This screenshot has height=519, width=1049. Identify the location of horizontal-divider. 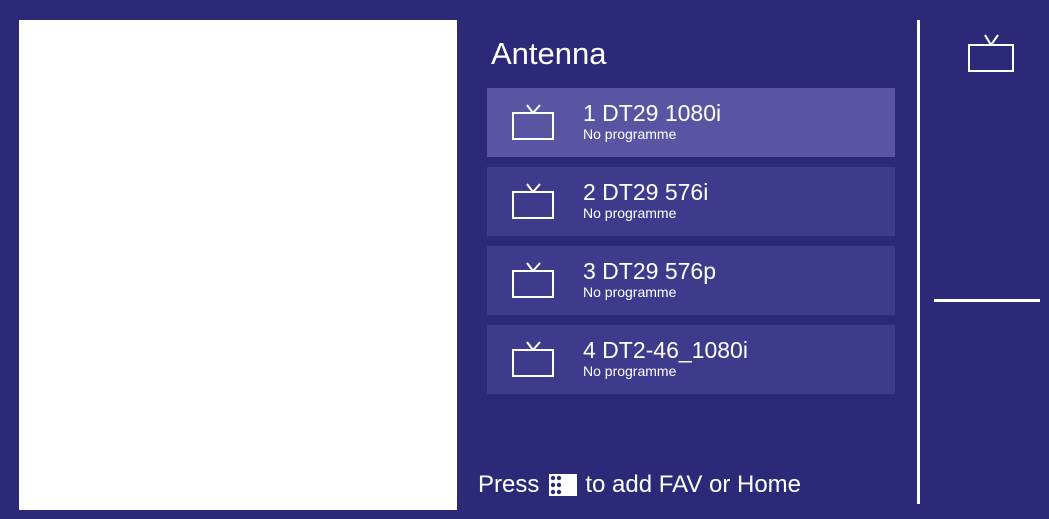
(987, 300).